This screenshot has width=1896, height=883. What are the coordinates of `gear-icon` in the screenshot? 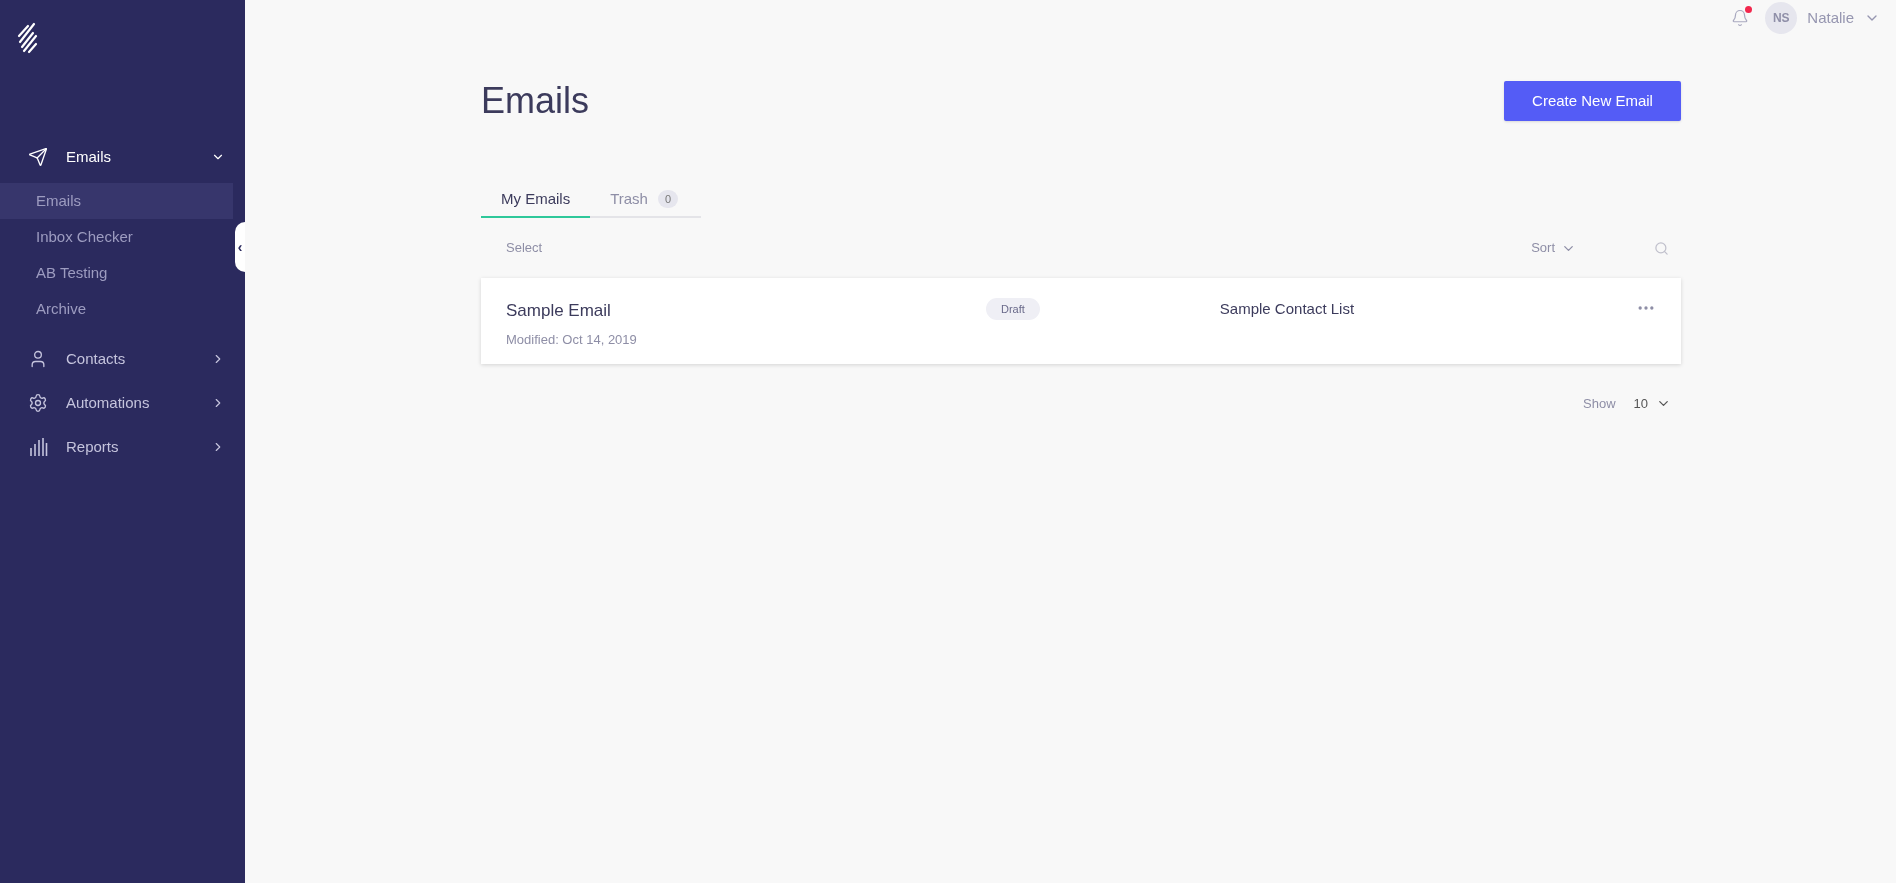 It's located at (38, 403).